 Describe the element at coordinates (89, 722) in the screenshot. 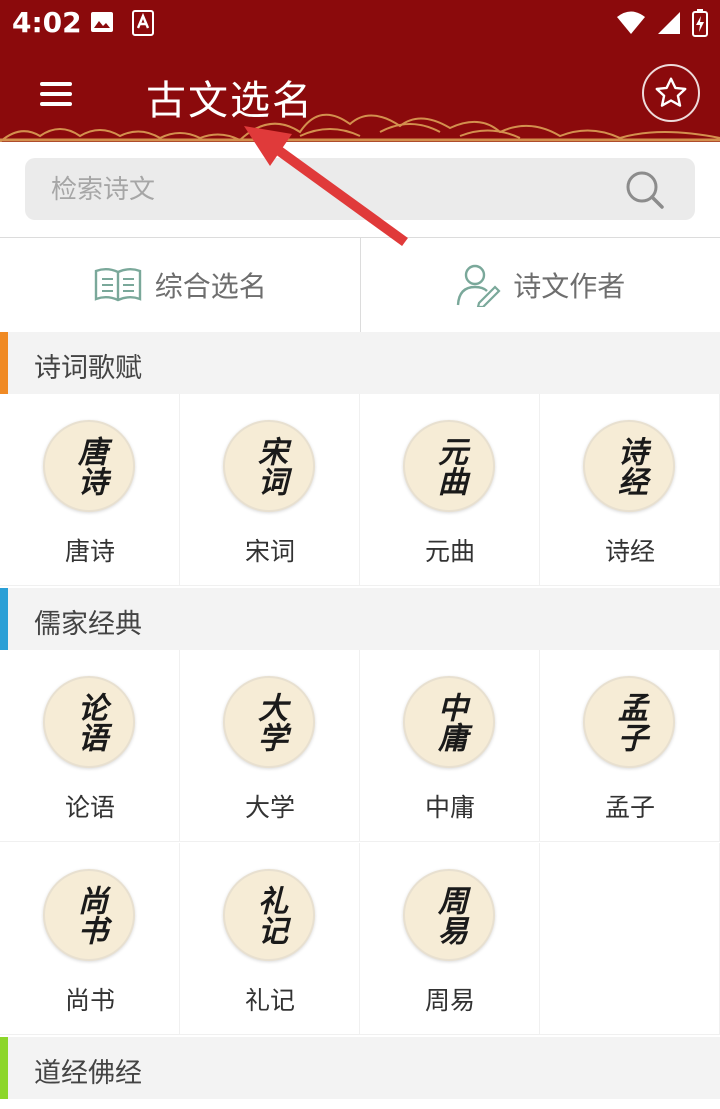

I see `calligraphy-icon: 论语` at that location.